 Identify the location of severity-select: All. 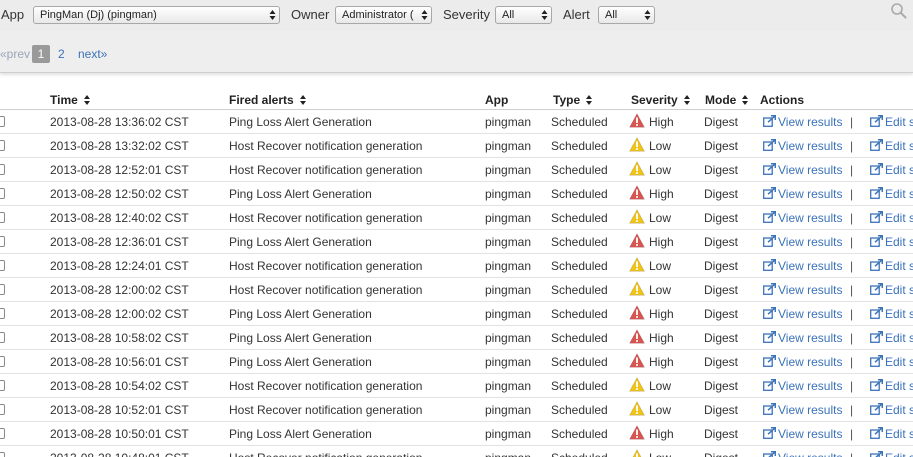
(523, 15).